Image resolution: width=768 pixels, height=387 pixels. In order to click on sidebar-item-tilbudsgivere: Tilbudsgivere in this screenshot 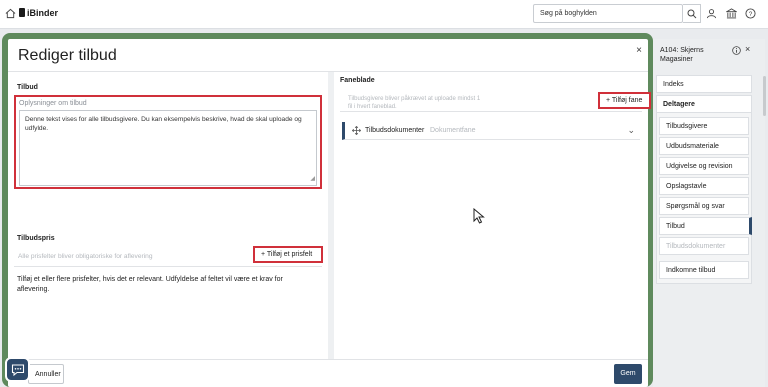, I will do `click(704, 126)`.